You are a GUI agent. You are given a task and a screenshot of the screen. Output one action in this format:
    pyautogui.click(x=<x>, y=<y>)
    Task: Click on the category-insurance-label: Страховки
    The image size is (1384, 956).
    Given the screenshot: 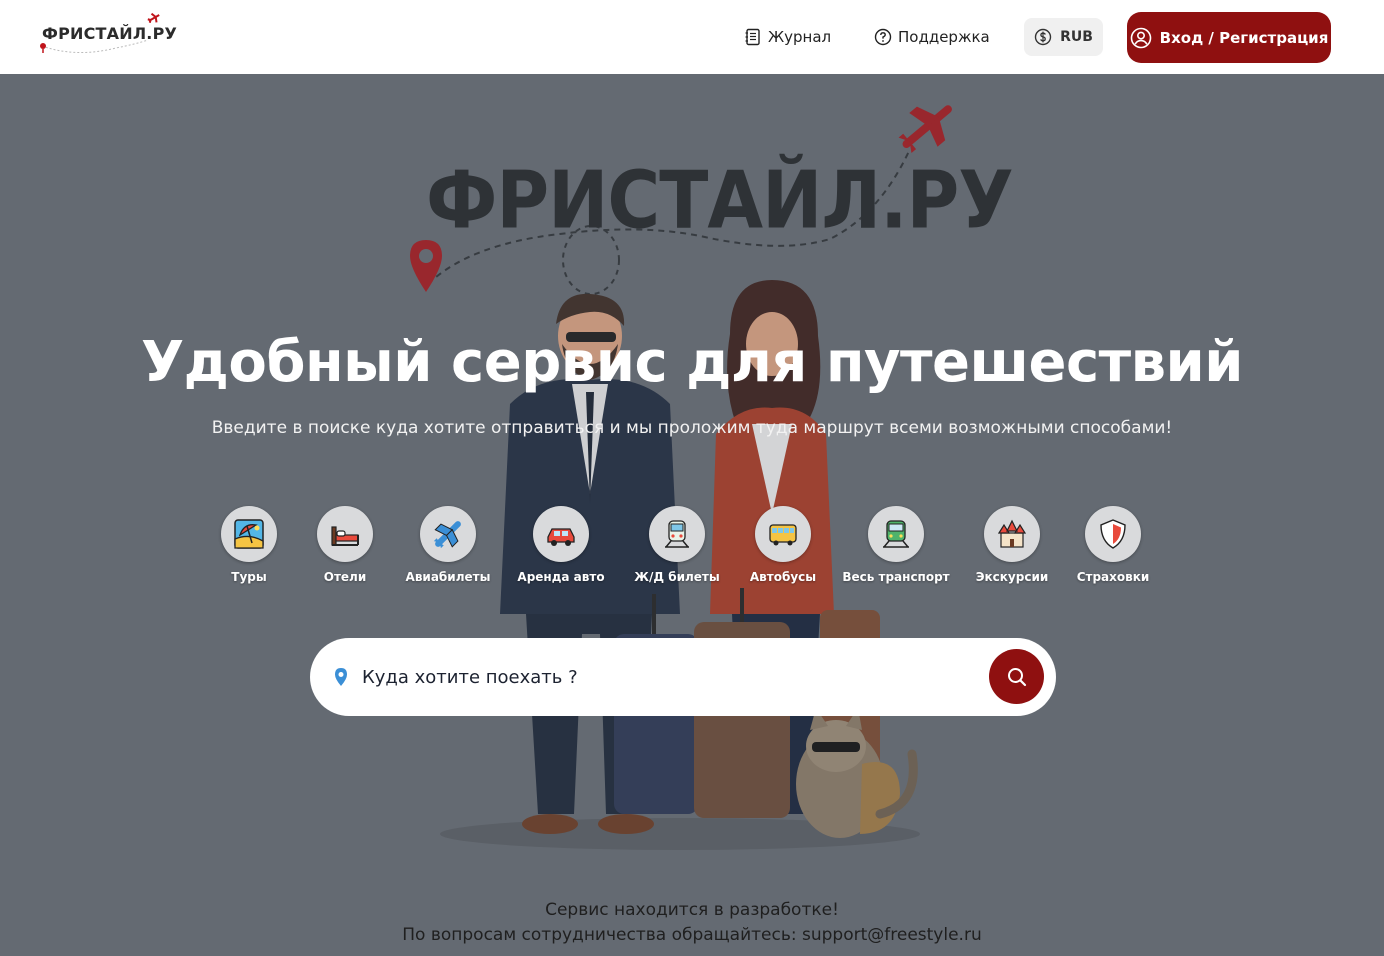 What is the action you would take?
    pyautogui.click(x=1113, y=577)
    